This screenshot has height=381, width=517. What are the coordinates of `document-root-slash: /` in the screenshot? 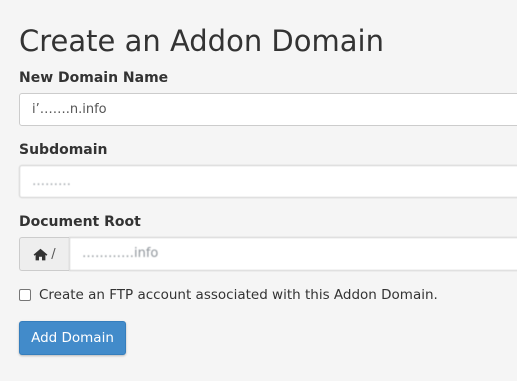 It's located at (53, 254).